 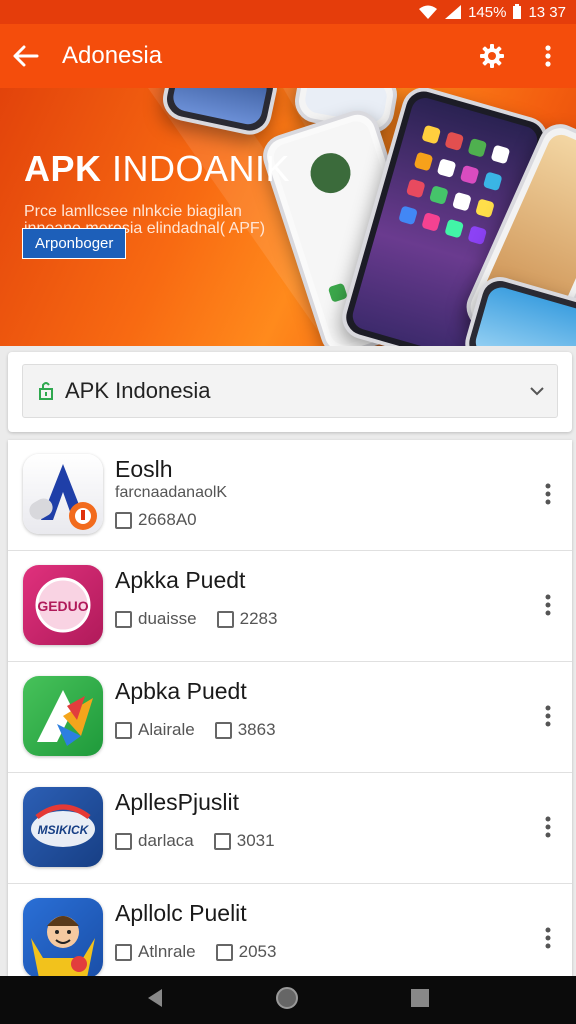 I want to click on banner-cta-button: Arponboger, so click(x=74, y=243).